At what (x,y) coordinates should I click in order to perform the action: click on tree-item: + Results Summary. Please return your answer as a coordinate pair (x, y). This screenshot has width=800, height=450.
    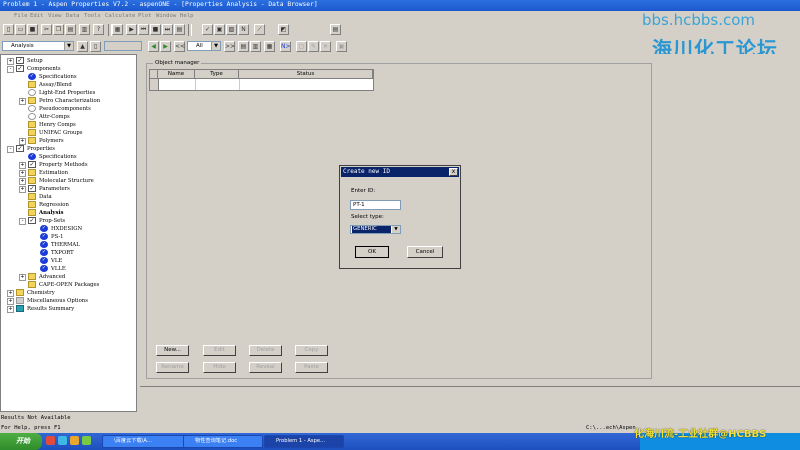
    Looking at the image, I should click on (68, 309).